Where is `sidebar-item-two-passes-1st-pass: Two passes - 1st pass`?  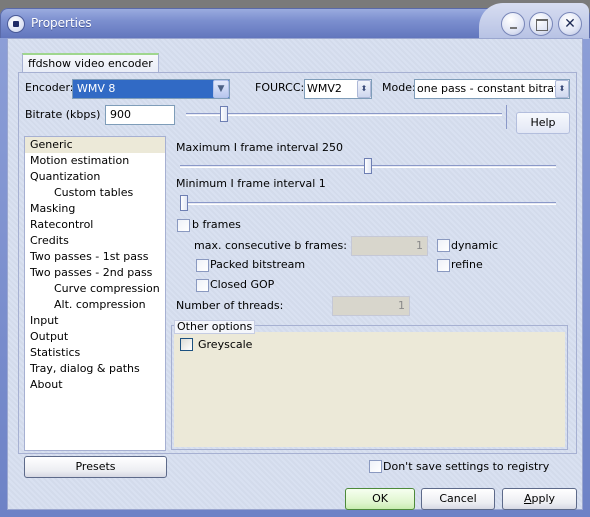
sidebar-item-two-passes-1st-pass: Two passes - 1st pass is located at coordinates (95, 257).